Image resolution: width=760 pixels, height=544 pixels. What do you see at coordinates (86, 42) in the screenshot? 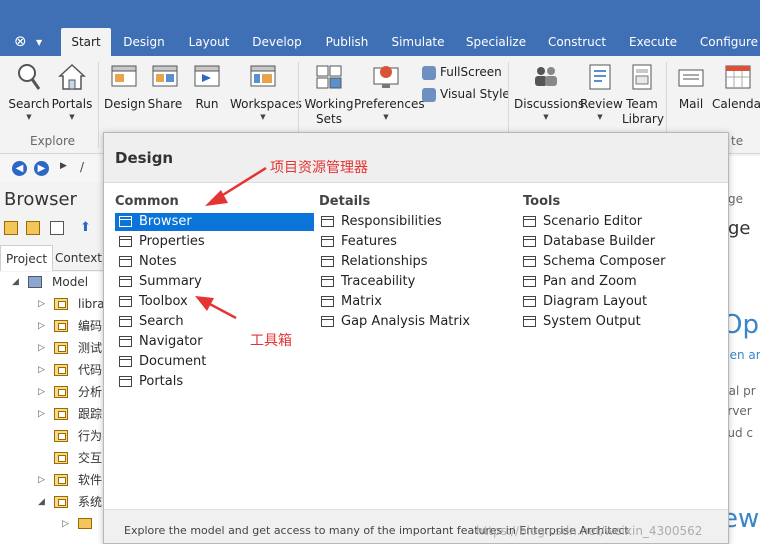
I see `tab-start: Start` at bounding box center [86, 42].